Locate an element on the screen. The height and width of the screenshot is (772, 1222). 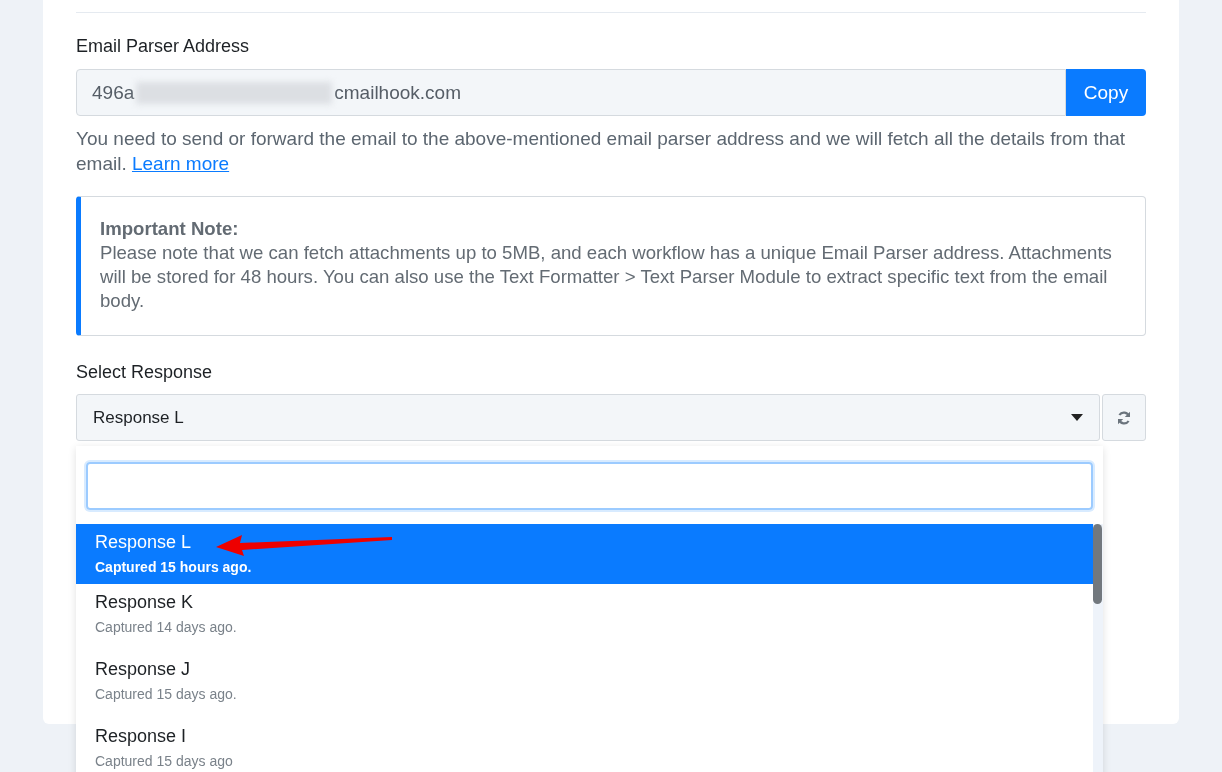
address-text: cmailhook.com is located at coordinates (397, 92).